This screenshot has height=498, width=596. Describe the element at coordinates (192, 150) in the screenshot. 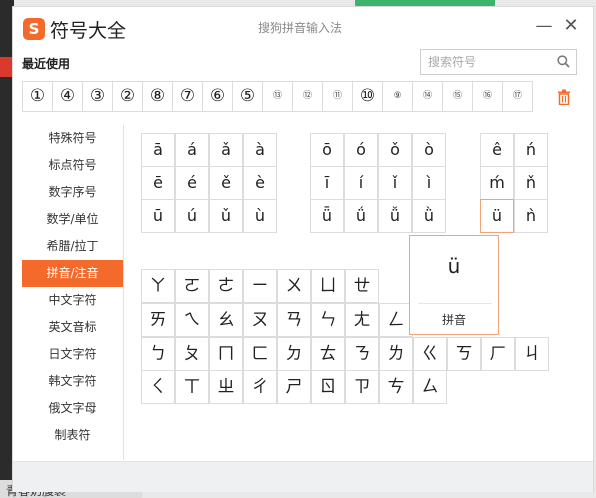

I see `symbol-cell: á` at that location.